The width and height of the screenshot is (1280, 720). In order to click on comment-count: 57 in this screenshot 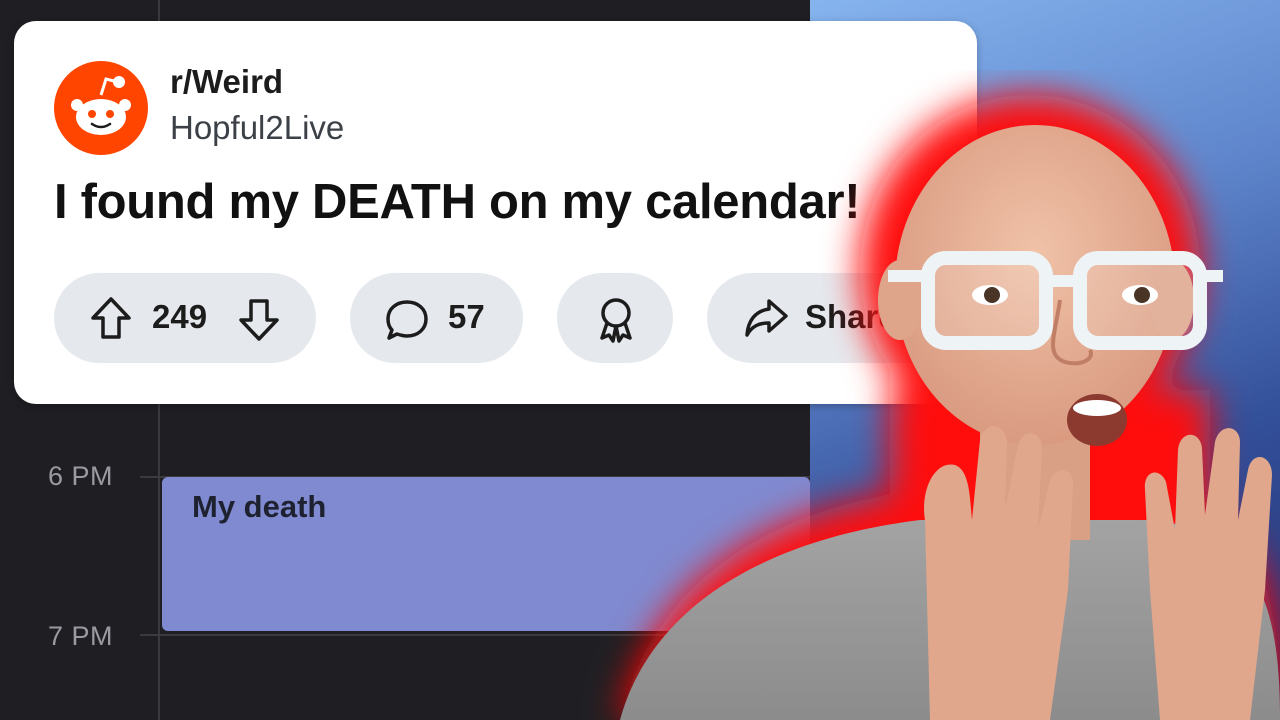, I will do `click(466, 316)`.